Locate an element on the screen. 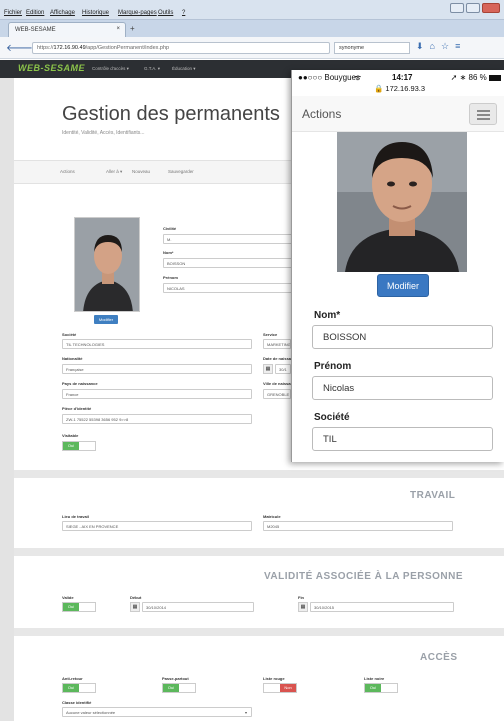 Image resolution: width=504 pixels, height=721 pixels. edit-photo-button: Modifier is located at coordinates (106, 319).